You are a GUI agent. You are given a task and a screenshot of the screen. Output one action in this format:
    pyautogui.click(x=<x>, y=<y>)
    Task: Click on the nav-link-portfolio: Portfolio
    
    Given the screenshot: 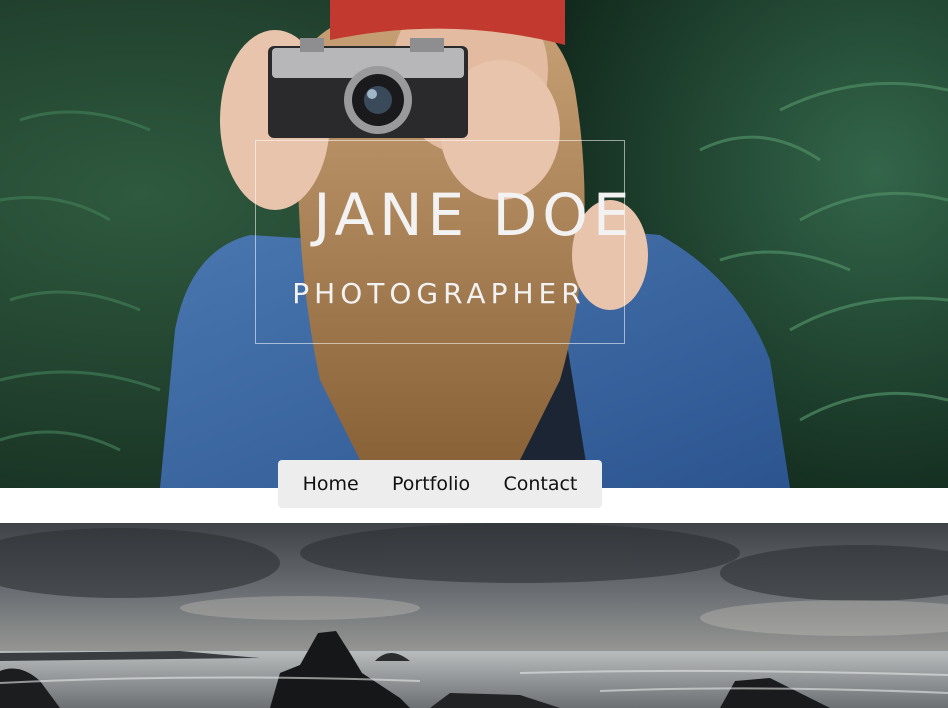 What is the action you would take?
    pyautogui.click(x=431, y=484)
    